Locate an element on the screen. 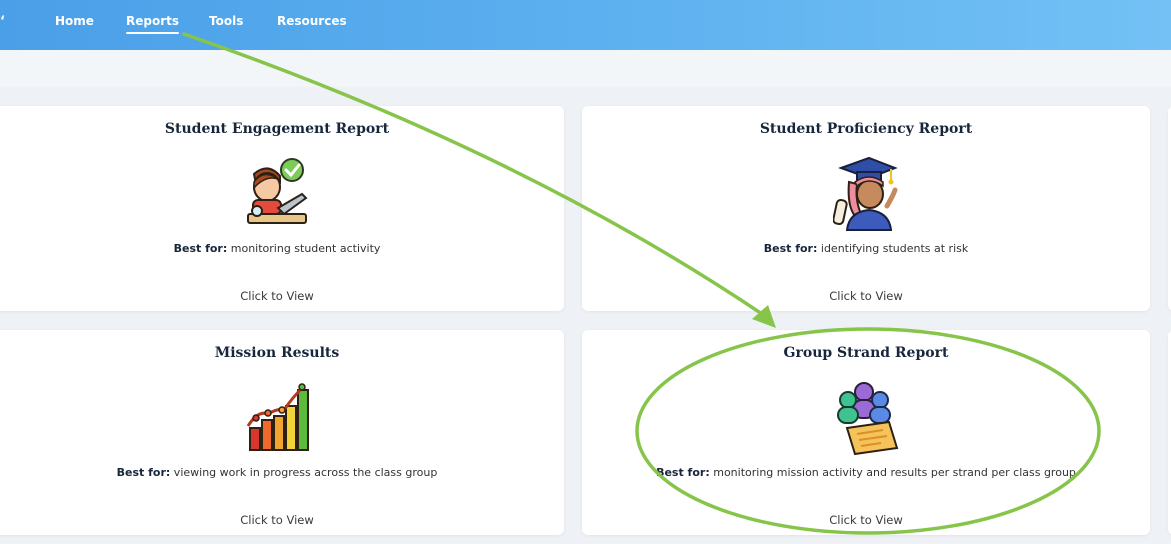  card-description: Best for: identifying students at risk is located at coordinates (866, 248).